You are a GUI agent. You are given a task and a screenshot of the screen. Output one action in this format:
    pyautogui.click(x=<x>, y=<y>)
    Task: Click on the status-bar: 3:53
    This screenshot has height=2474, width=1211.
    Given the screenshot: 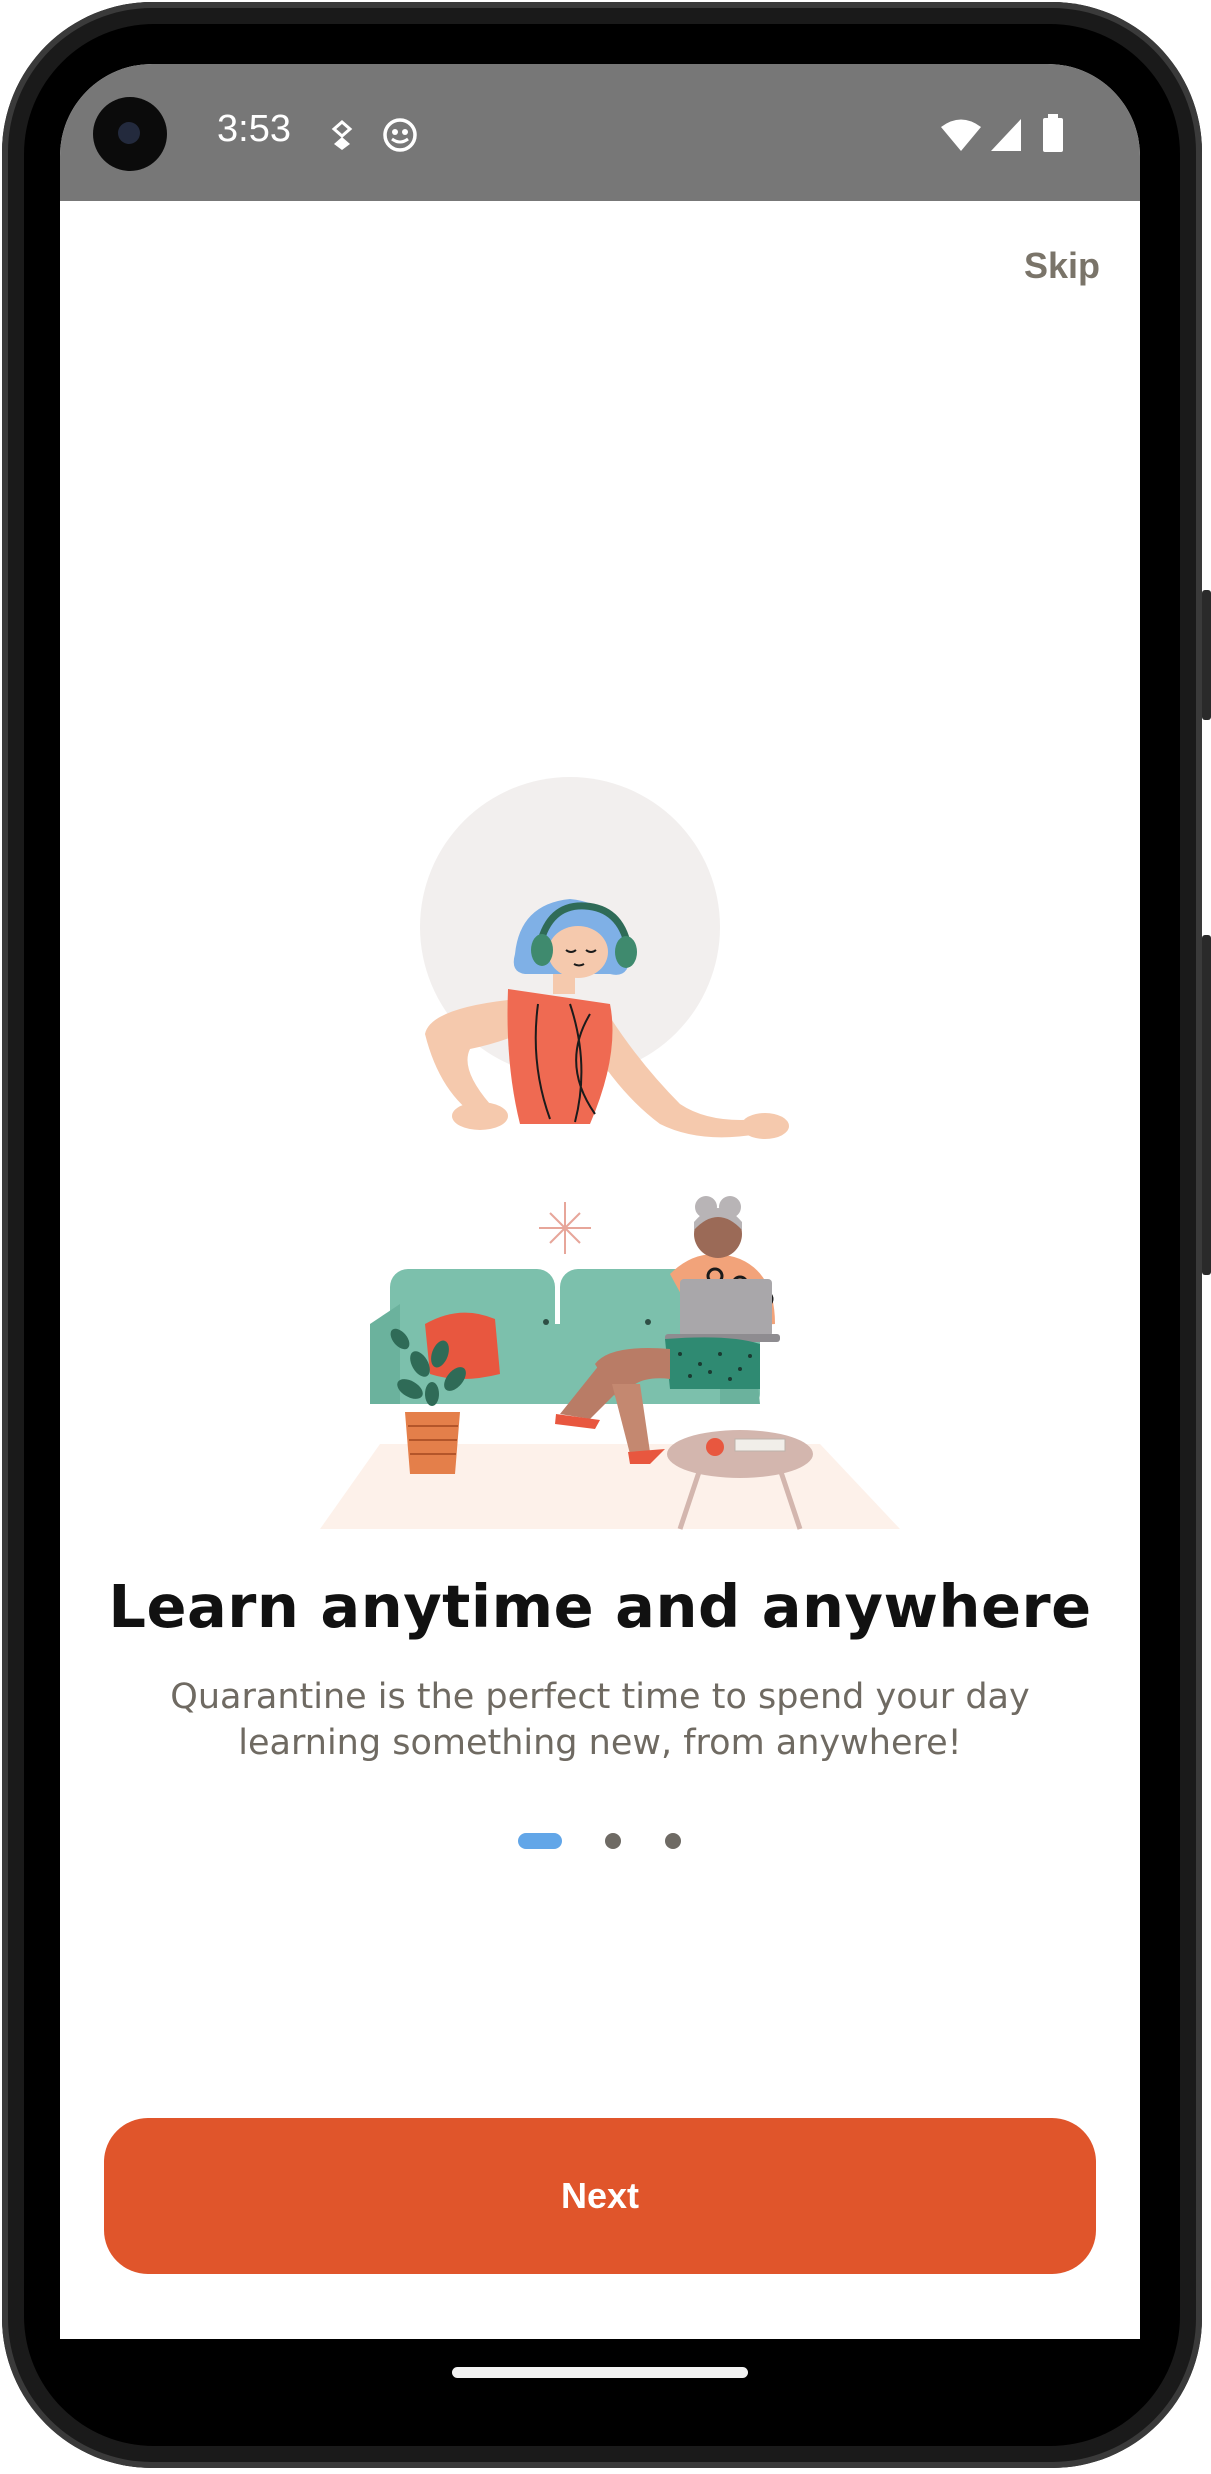 What is the action you would take?
    pyautogui.click(x=600, y=132)
    